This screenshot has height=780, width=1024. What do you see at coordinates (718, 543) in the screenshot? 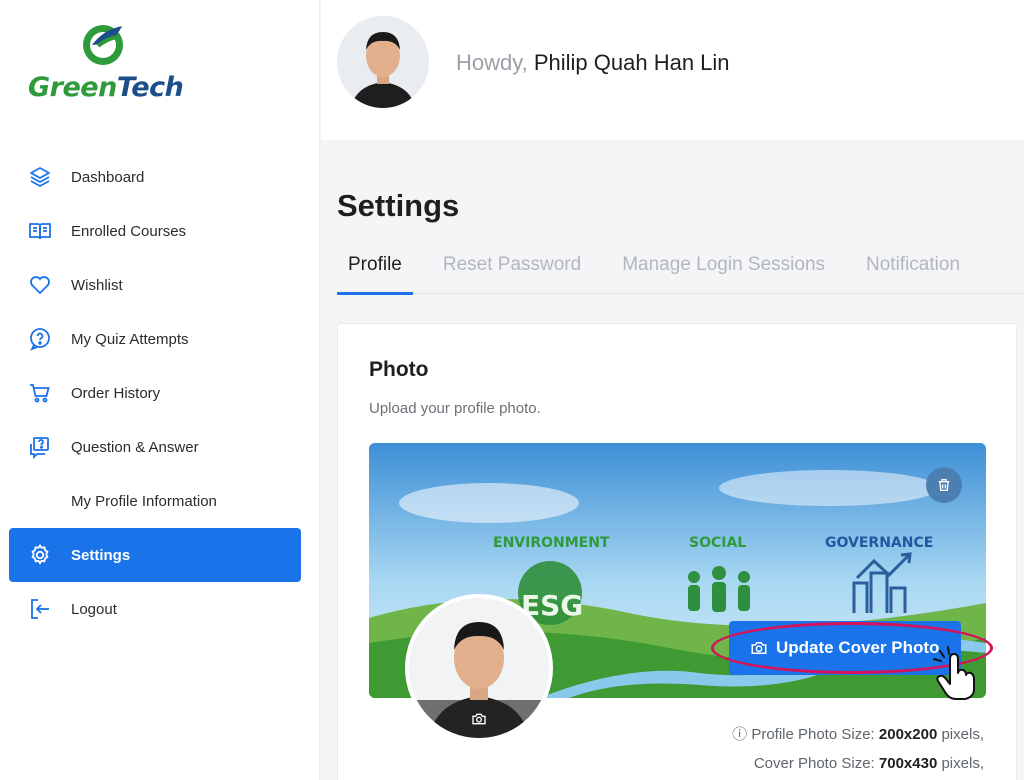
I see `social-label: SOCIAL` at bounding box center [718, 543].